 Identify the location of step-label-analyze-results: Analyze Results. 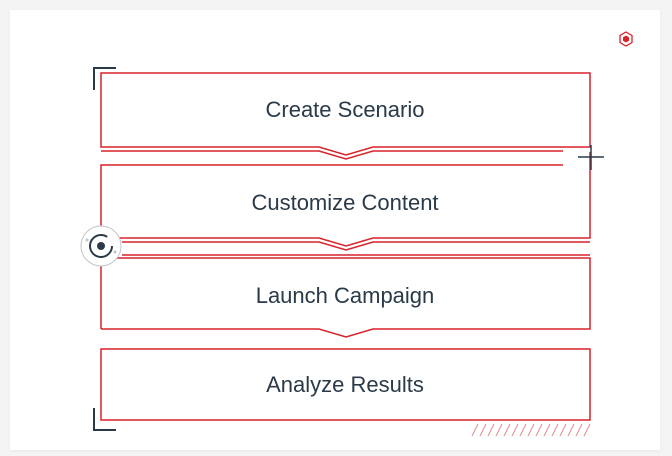
(345, 384).